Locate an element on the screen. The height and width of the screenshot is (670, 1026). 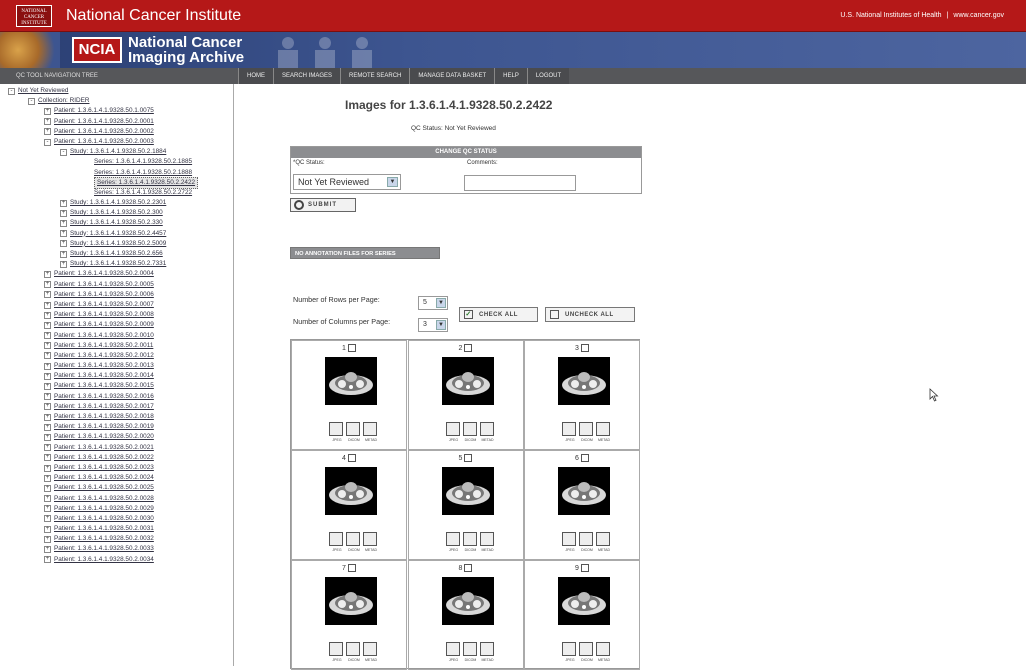
tree-study-link: Study: 1.3.6.1.4.1.9328.50.2.1884 is located at coordinates (118, 152).